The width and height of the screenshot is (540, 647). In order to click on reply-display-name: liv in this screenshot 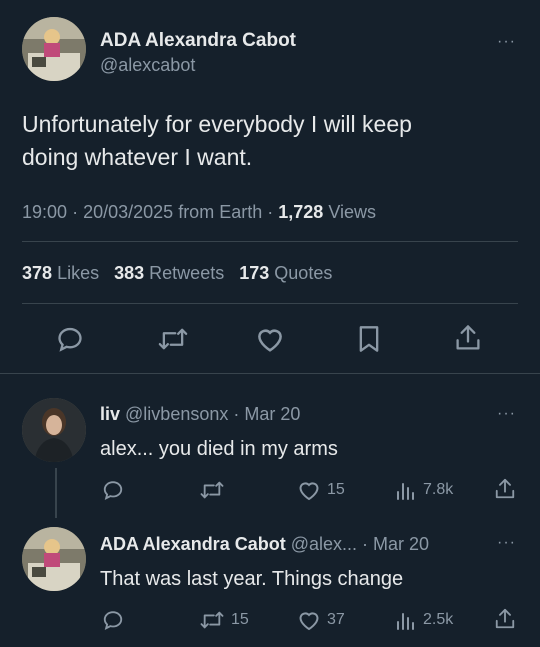, I will do `click(110, 414)`.